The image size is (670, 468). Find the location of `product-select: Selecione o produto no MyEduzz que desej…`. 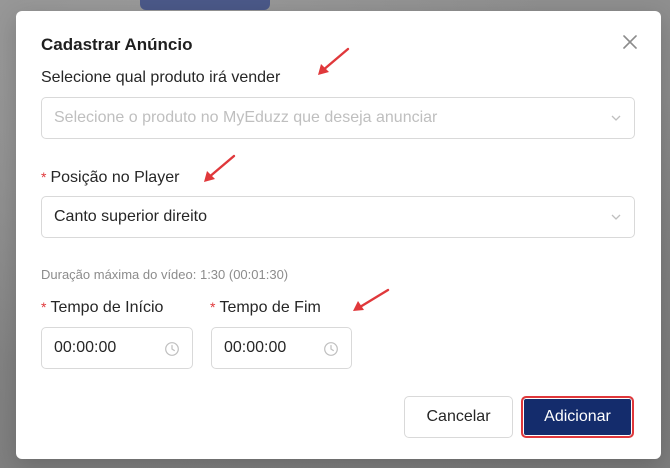

product-select: Selecione o produto no MyEduzz que desej… is located at coordinates (338, 118).